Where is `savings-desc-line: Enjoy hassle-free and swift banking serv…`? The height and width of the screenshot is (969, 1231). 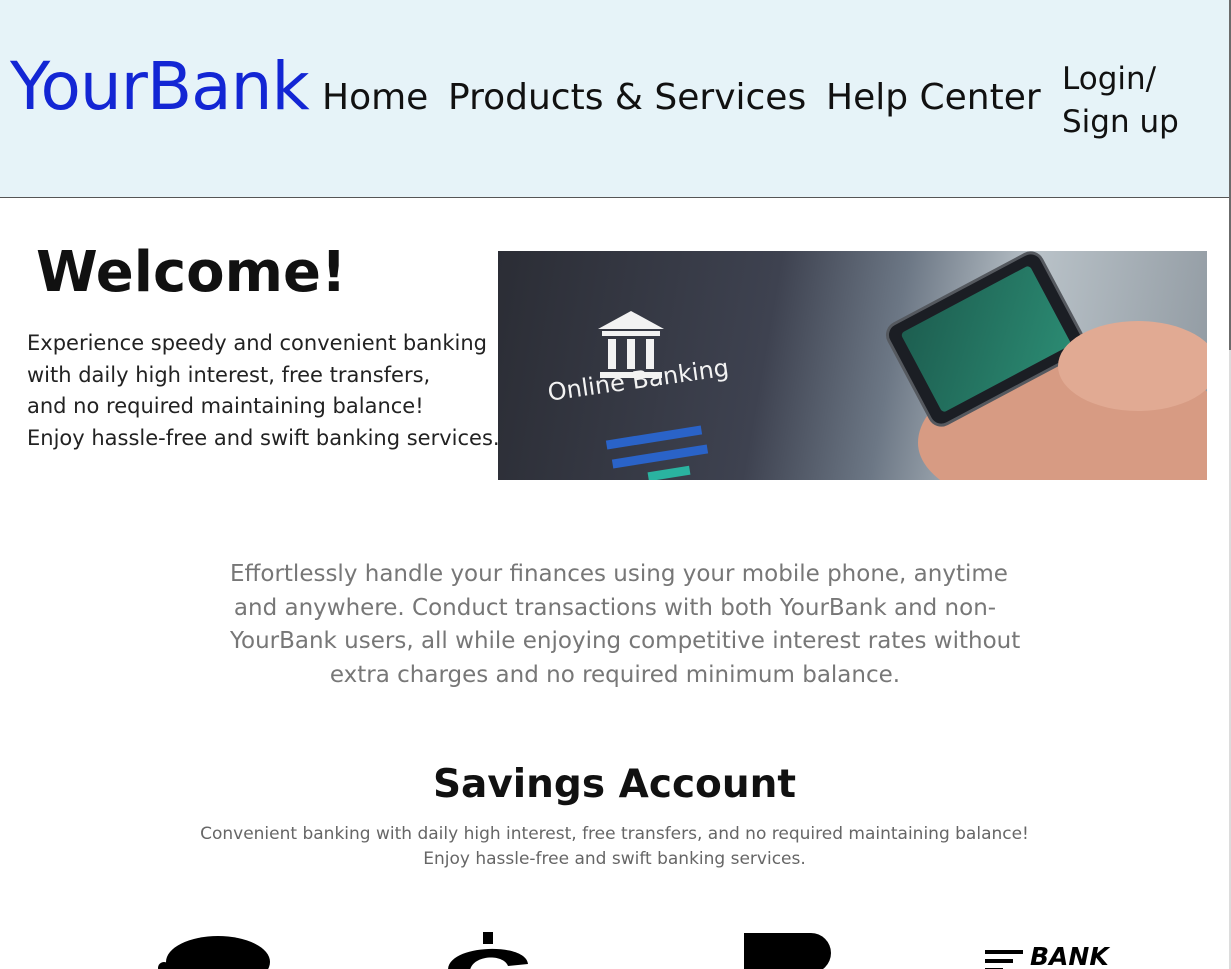 savings-desc-line: Enjoy hassle-free and swift banking serv… is located at coordinates (614, 859).